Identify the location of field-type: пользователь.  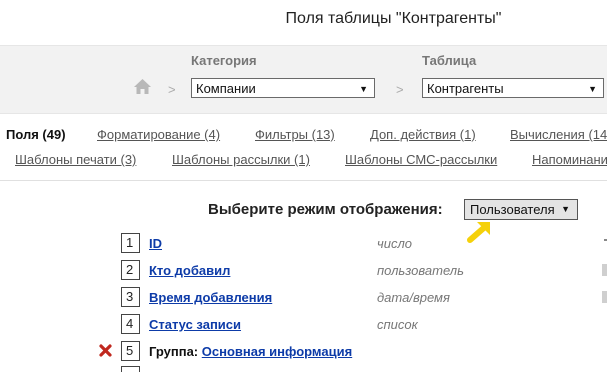
(420, 270).